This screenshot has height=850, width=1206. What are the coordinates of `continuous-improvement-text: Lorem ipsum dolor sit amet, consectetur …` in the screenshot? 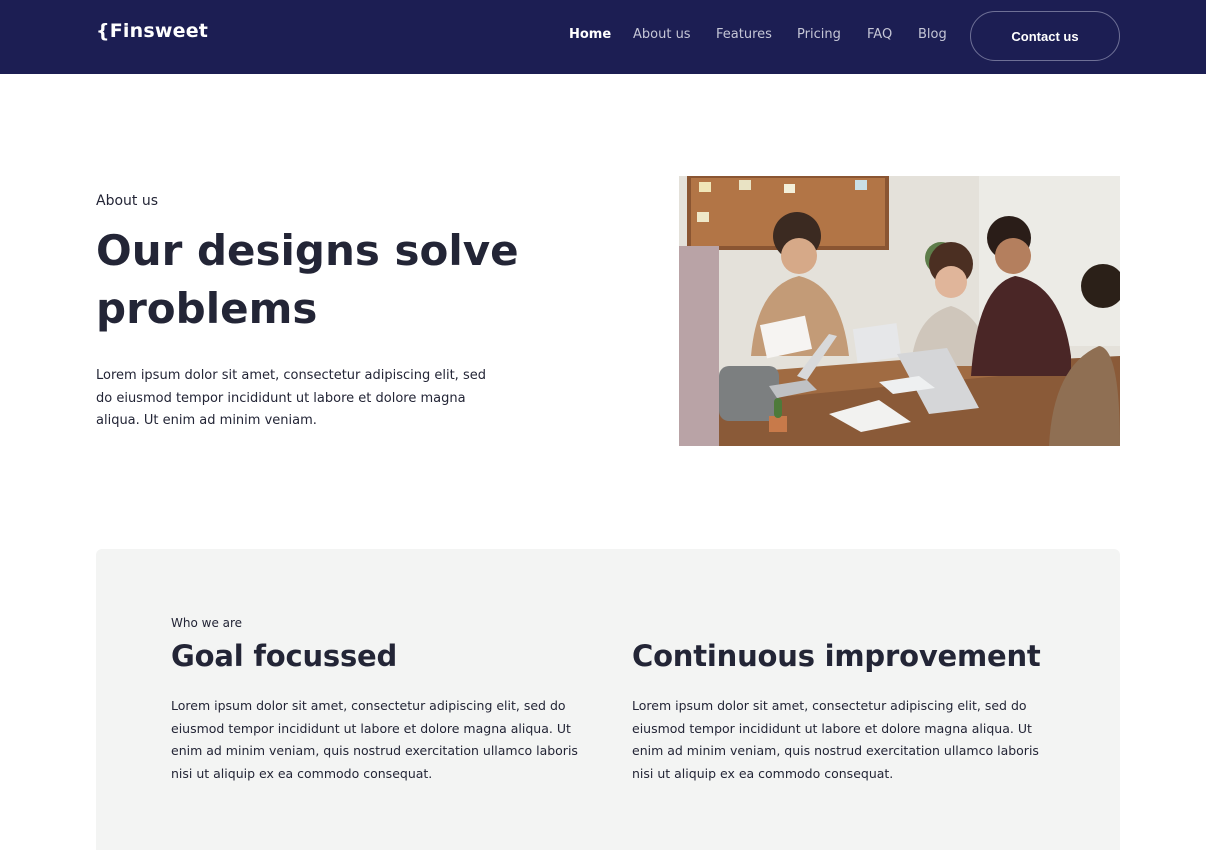 It's located at (835, 739).